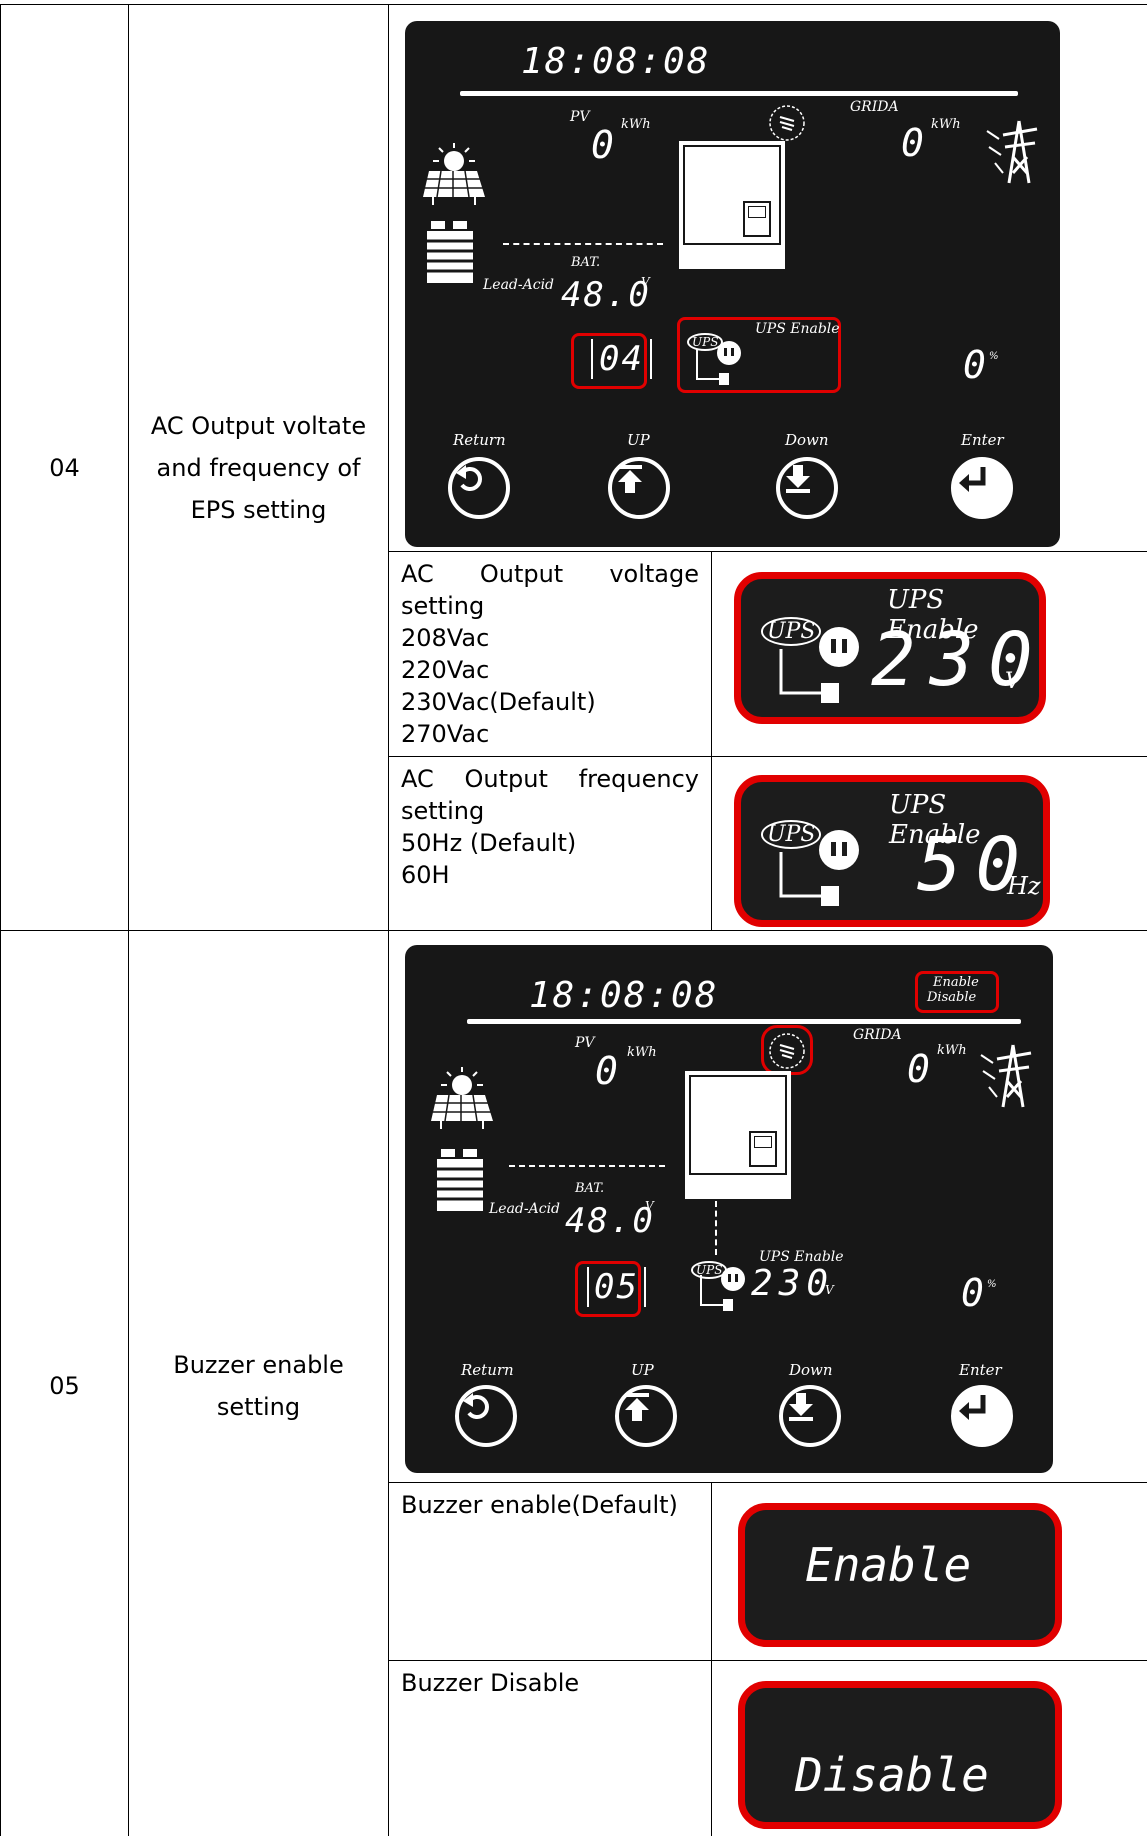  I want to click on frequency-panel: UPS Enable UPS 50 Hz, so click(892, 851).